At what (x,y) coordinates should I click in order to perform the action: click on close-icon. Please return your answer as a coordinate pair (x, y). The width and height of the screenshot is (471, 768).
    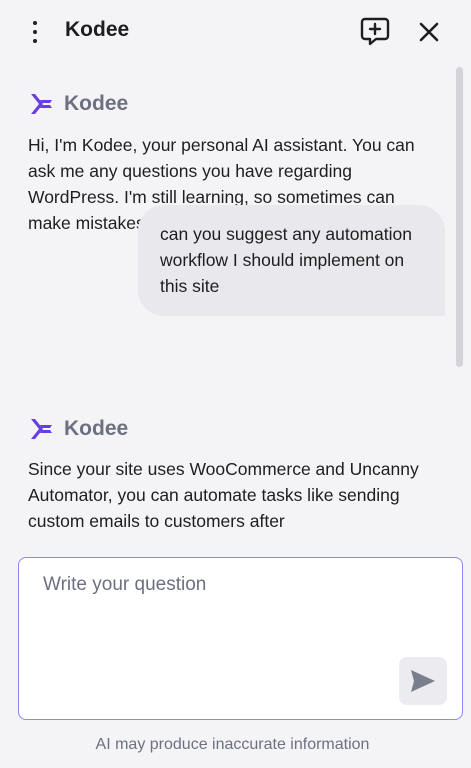
    Looking at the image, I should click on (429, 32).